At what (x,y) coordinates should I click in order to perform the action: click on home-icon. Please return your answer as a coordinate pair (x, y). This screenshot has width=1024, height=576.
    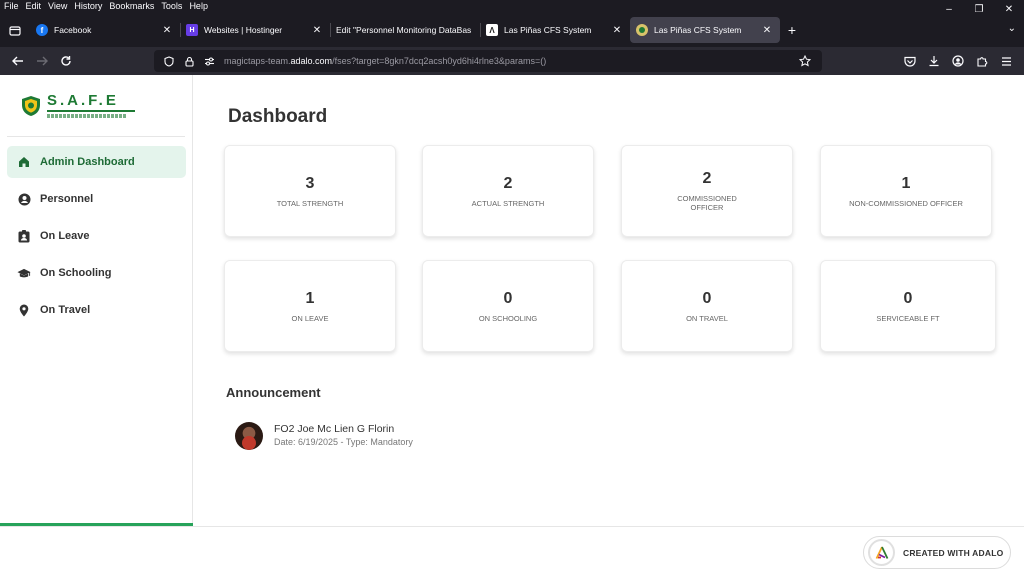
    Looking at the image, I should click on (24, 162).